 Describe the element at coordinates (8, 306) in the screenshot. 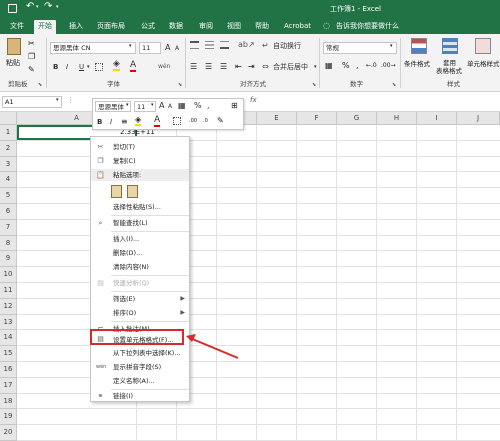

I see `row-header-12: 12` at that location.